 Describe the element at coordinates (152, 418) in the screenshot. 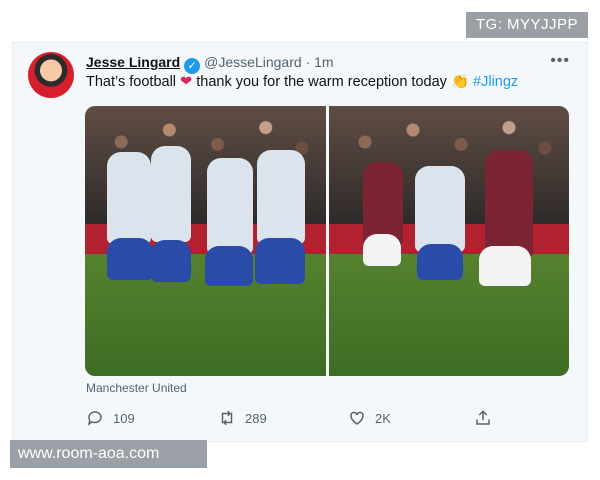

I see `reply-button: 109` at that location.